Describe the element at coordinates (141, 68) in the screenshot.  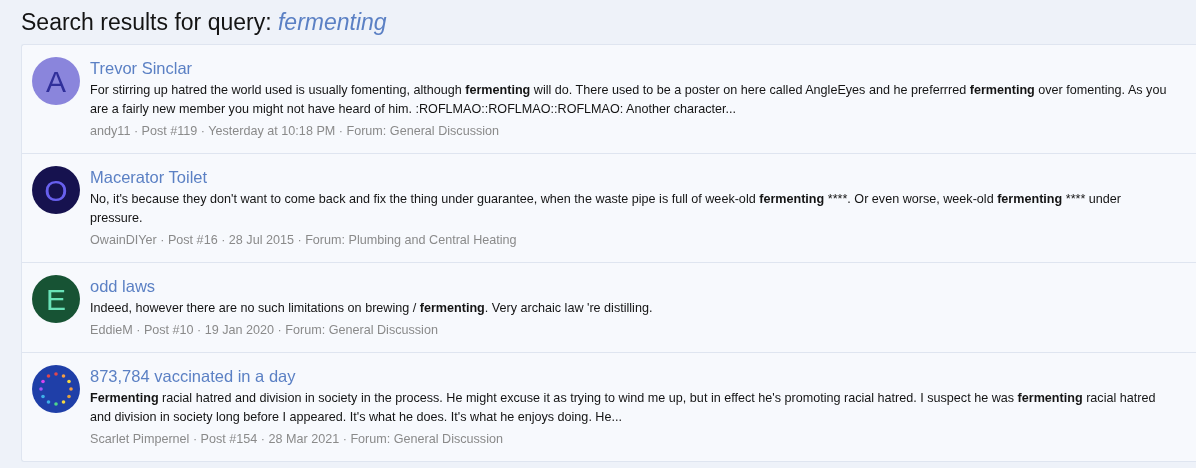
I see `result-title-link: Trevor Sinclar` at that location.